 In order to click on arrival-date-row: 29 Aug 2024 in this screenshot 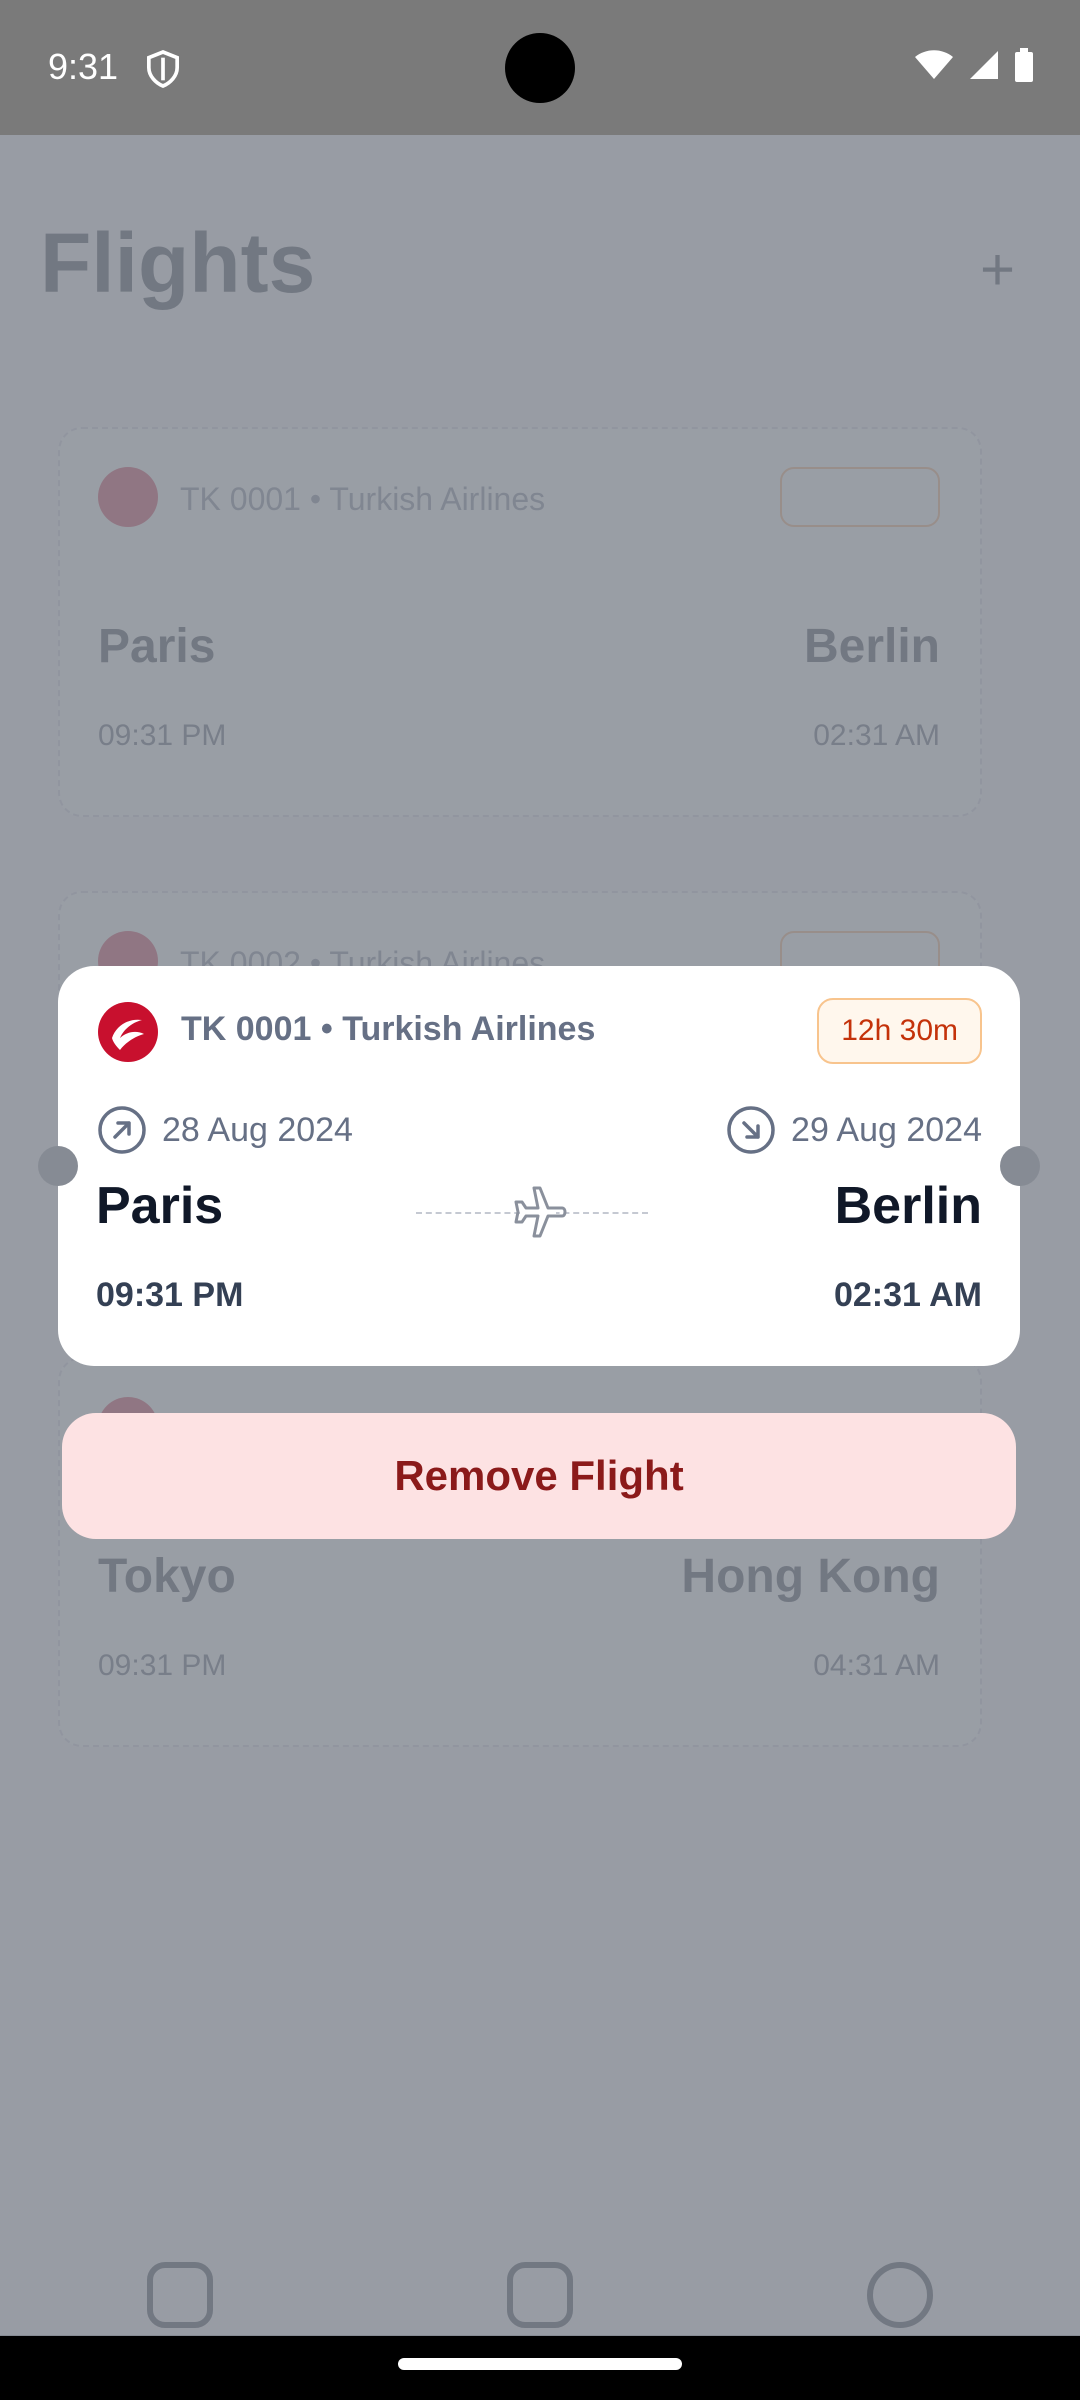, I will do `click(853, 1130)`.